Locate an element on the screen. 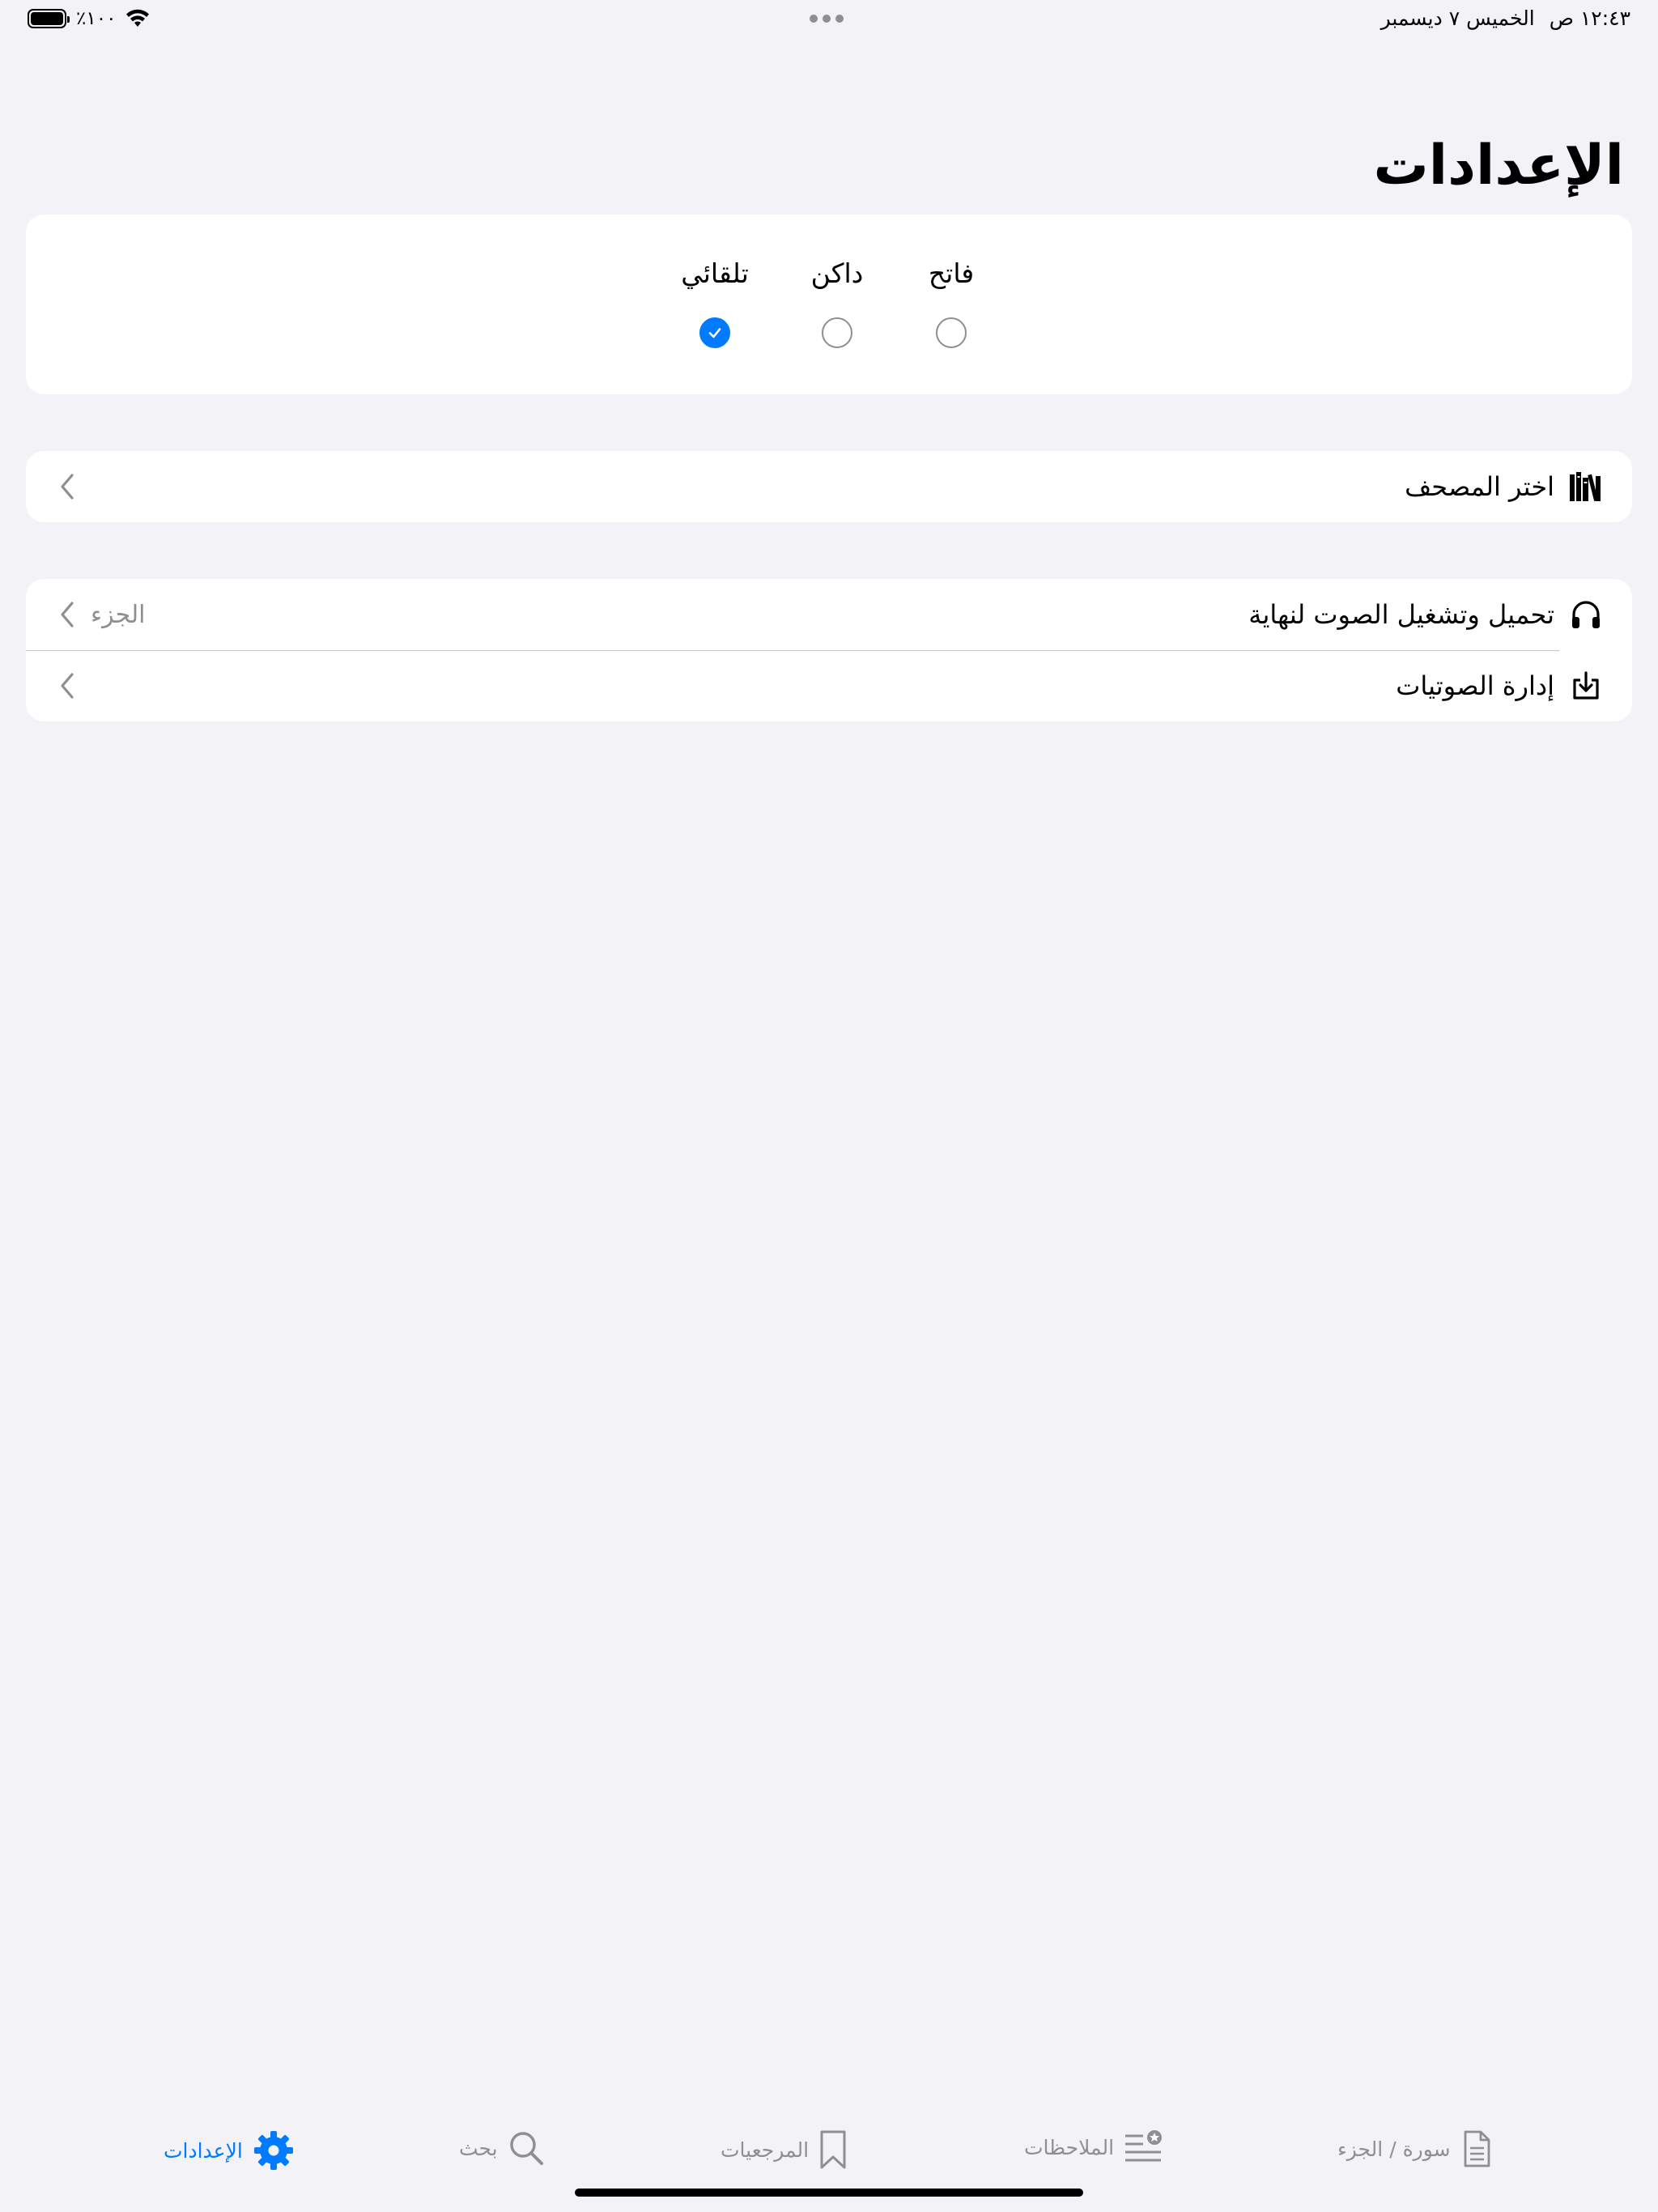  status-bar: ١٢:٤٣ ص الخميس ٧ ديسمبر ٪١٠٠ is located at coordinates (829, 20).